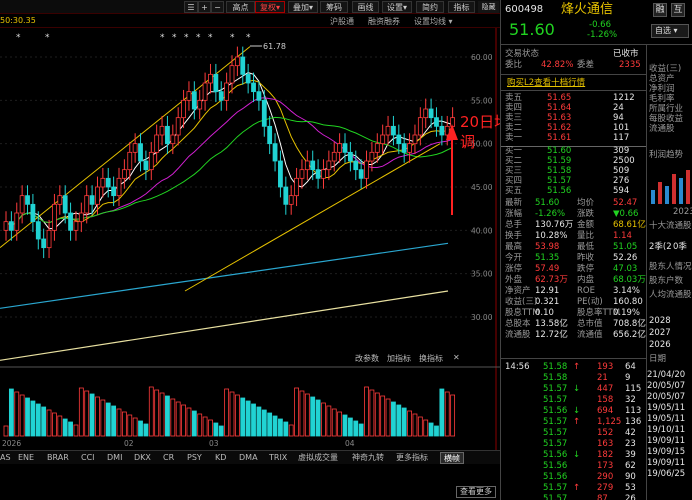  Describe the element at coordinates (605, 444) in the screenshot. I see `tick-volume: 163` at that location.